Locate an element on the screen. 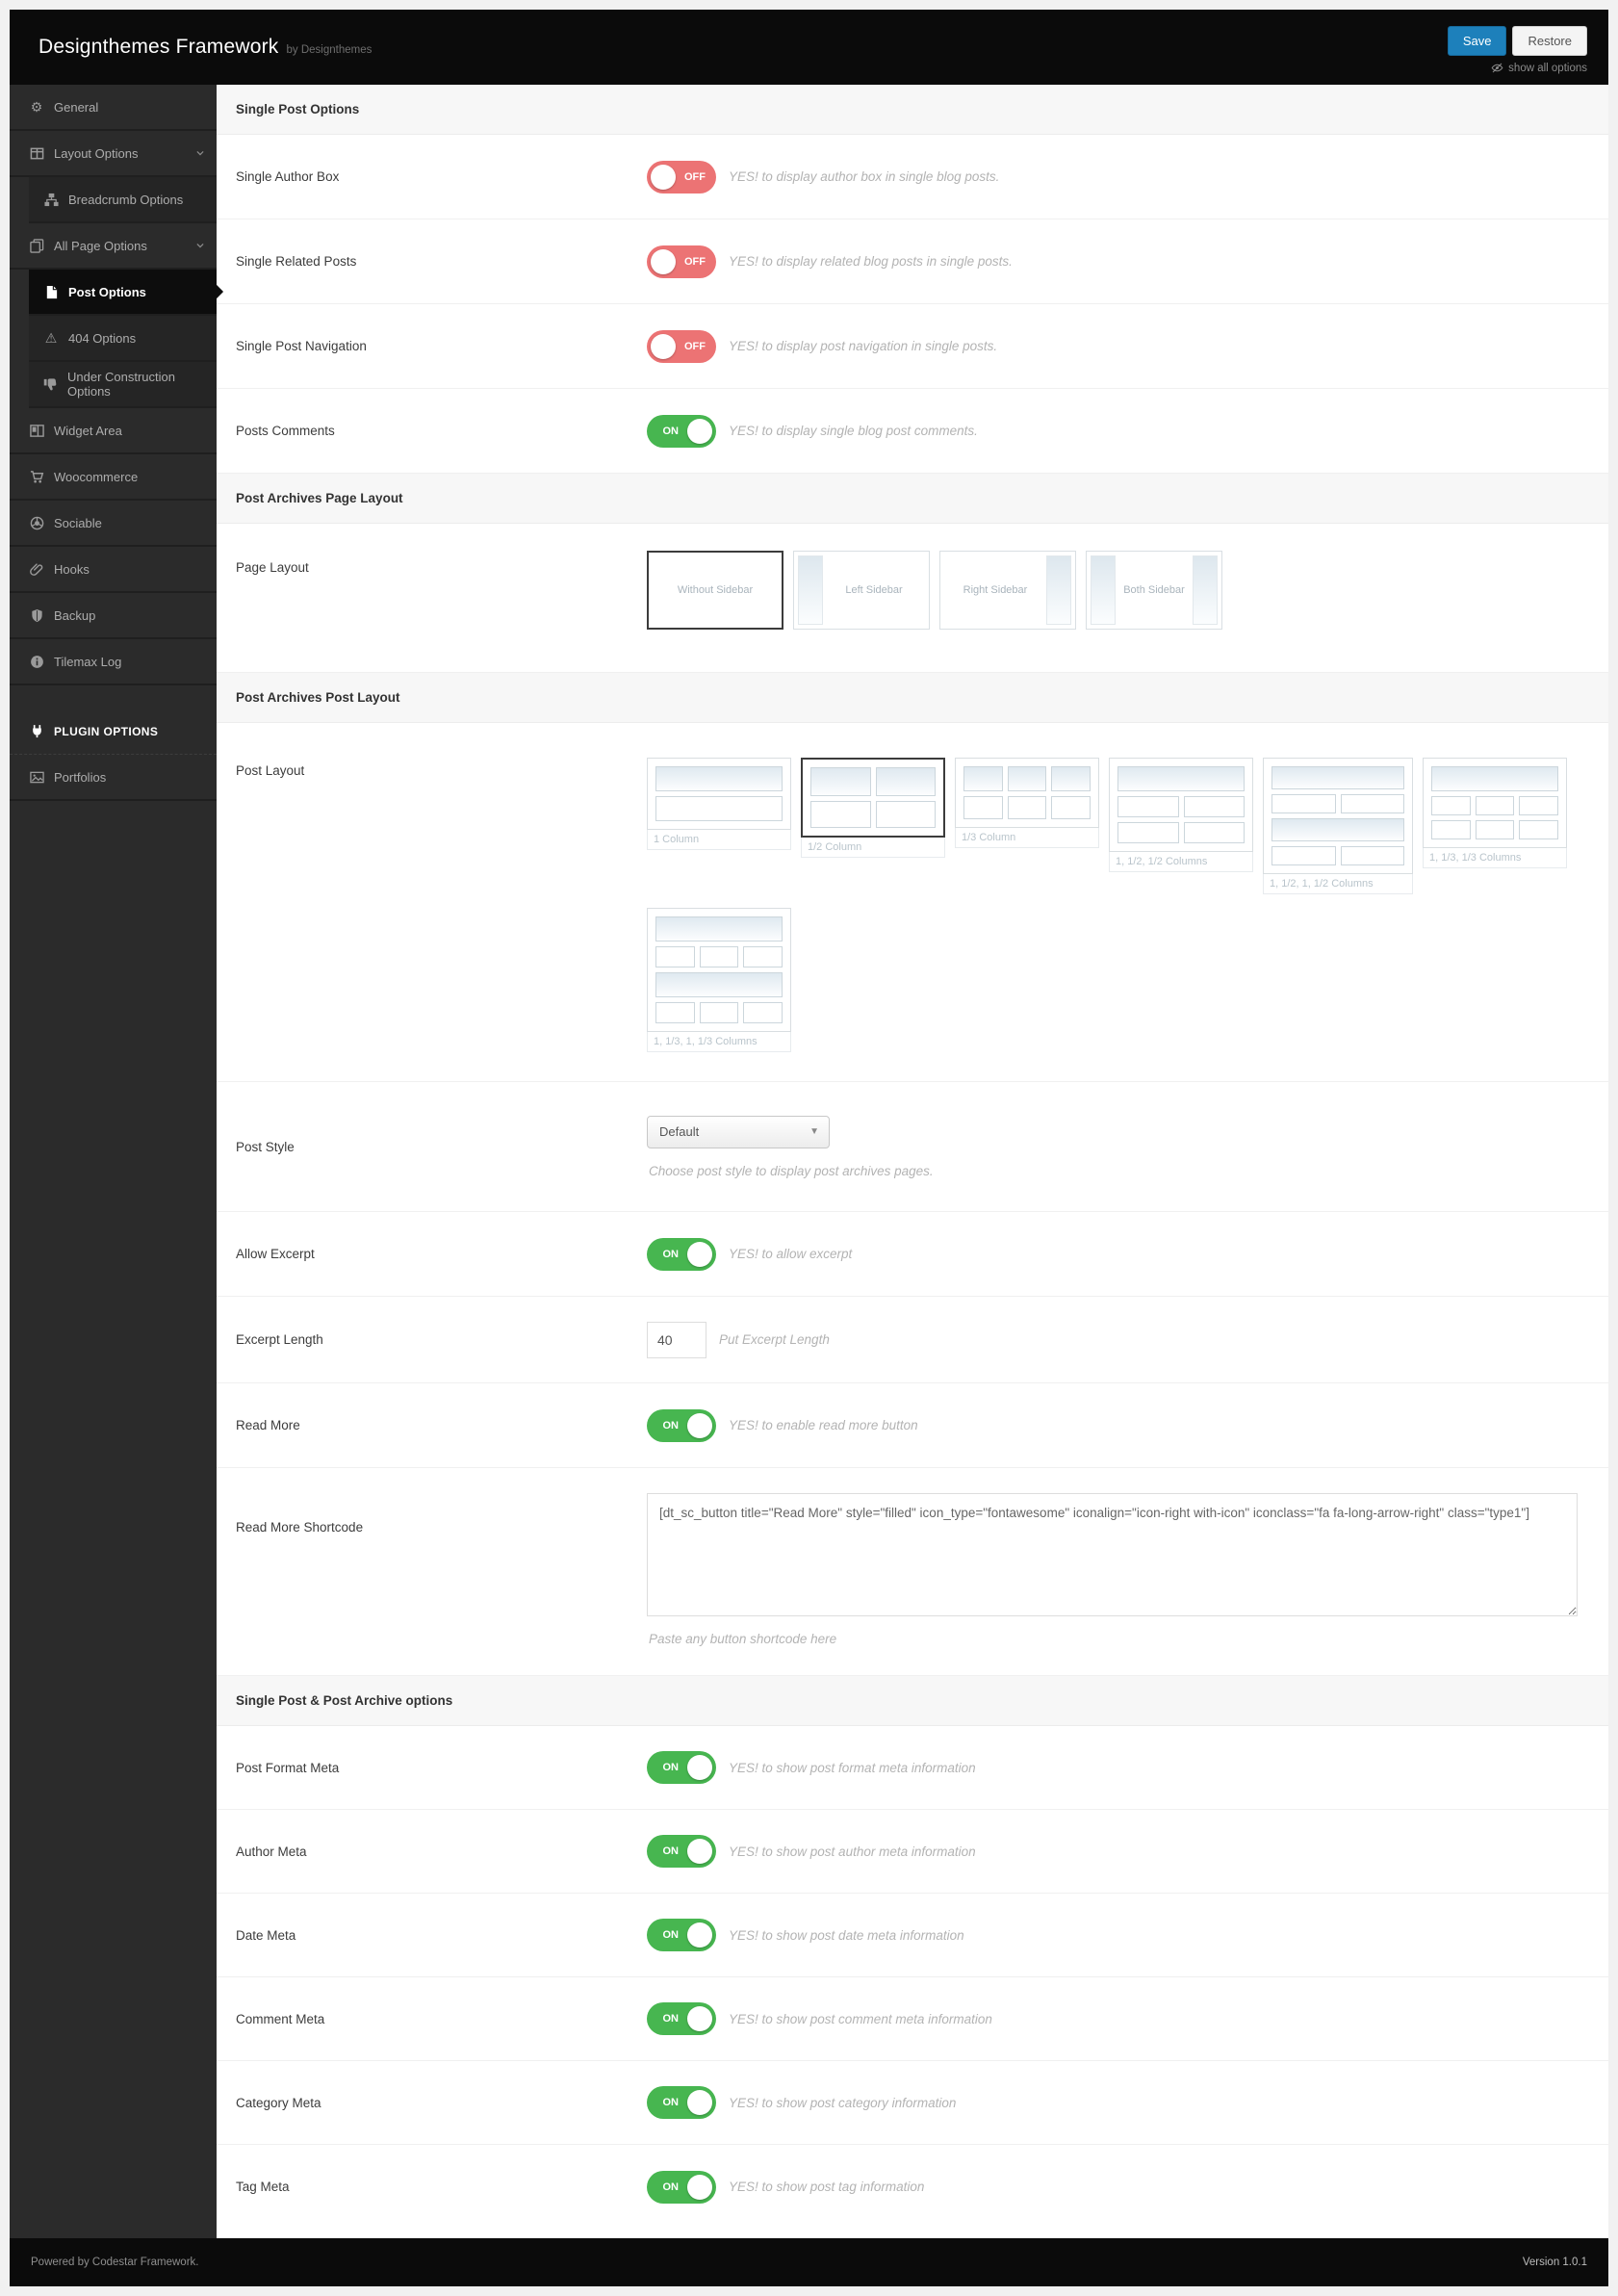  category-meta-toggle: ON is located at coordinates (682, 2102).